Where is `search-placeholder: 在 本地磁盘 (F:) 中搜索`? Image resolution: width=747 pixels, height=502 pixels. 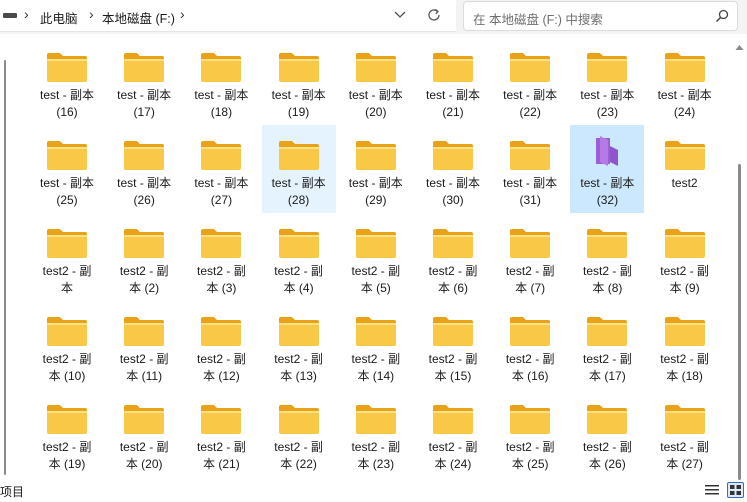
search-placeholder: 在 本地磁盘 (F:) 中搜索 is located at coordinates (538, 18).